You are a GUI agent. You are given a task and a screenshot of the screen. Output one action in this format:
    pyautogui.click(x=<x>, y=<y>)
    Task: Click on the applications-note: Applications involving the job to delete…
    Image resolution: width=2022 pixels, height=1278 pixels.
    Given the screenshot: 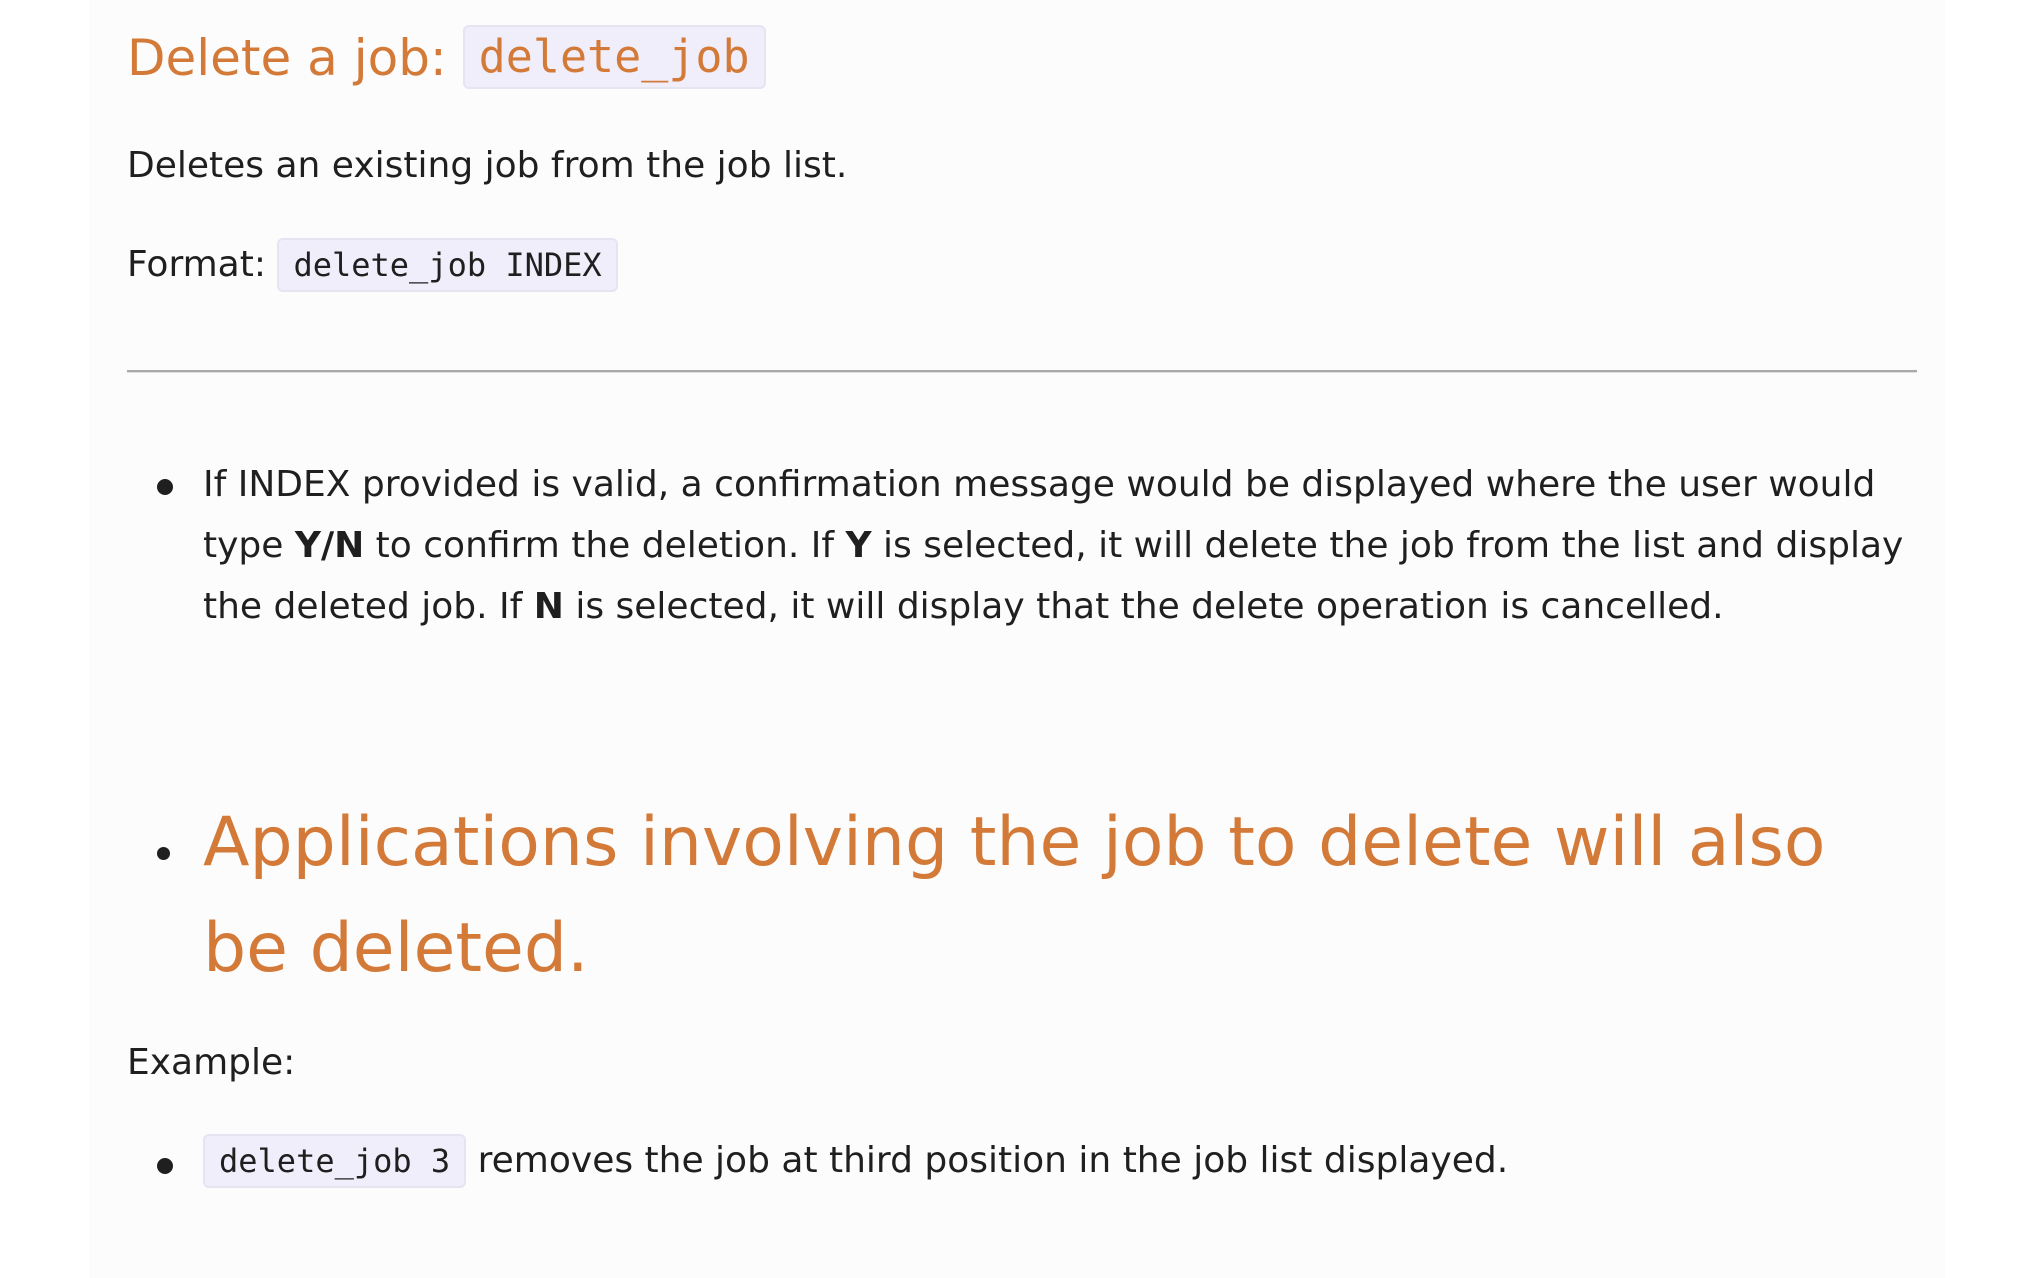 What is the action you would take?
    pyautogui.click(x=1014, y=895)
    